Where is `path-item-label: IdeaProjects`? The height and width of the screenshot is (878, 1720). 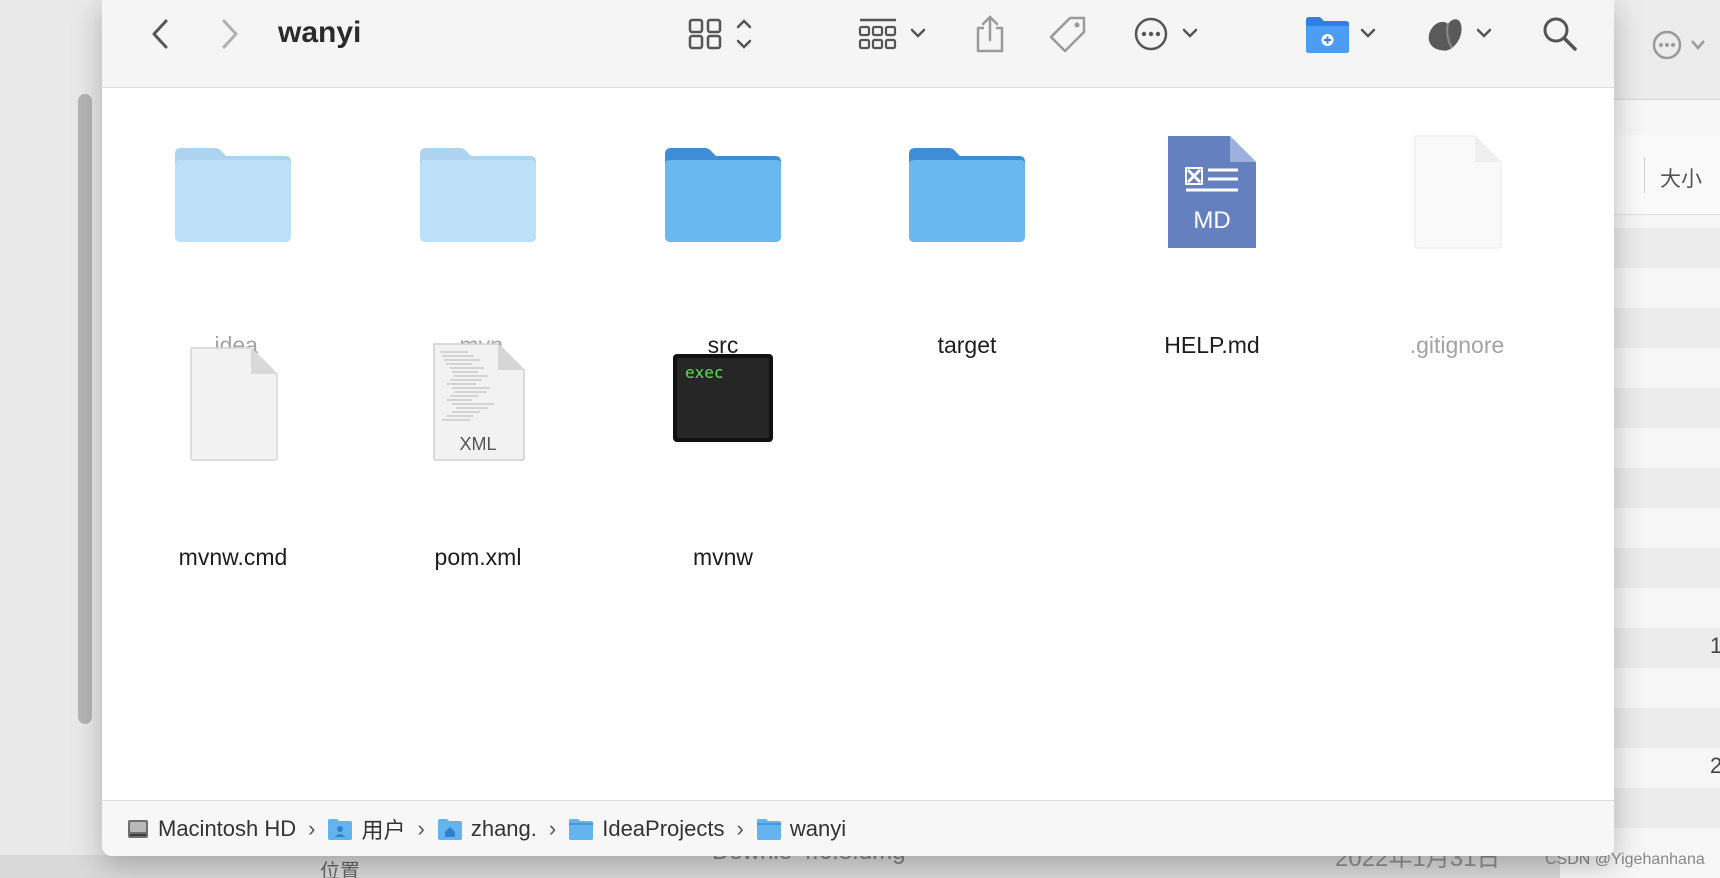 path-item-label: IdeaProjects is located at coordinates (663, 828).